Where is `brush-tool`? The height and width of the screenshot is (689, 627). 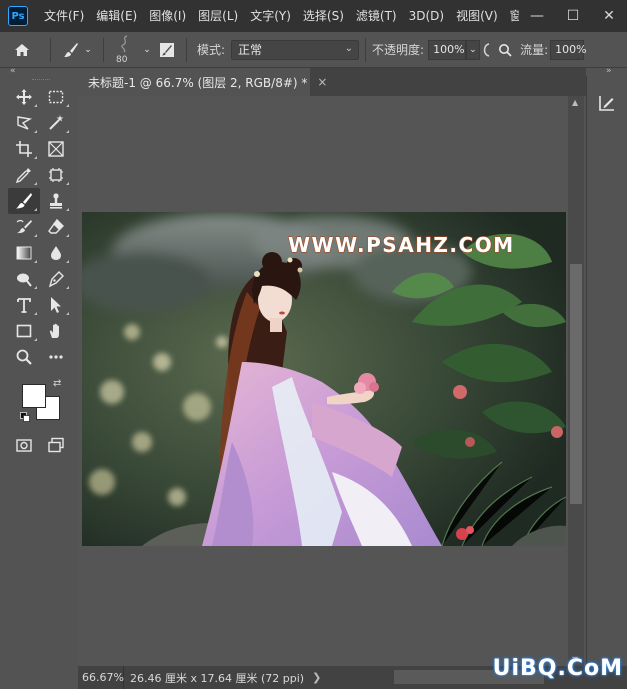 brush-tool is located at coordinates (24, 201).